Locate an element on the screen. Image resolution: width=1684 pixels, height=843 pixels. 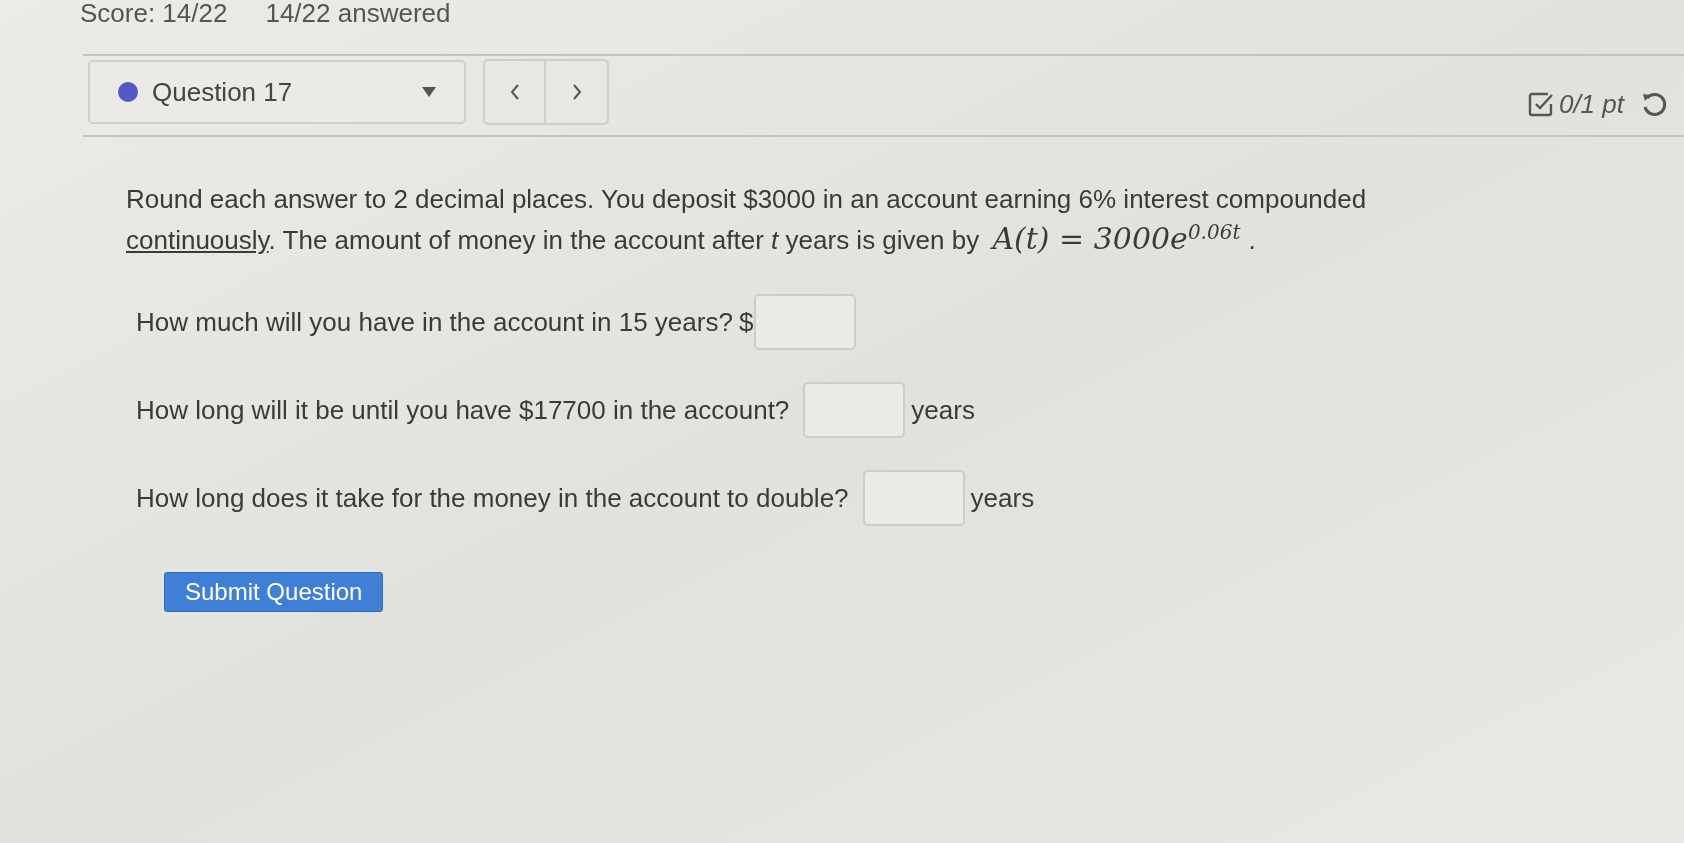
score-text: Score: 14/22 is located at coordinates (154, 13).